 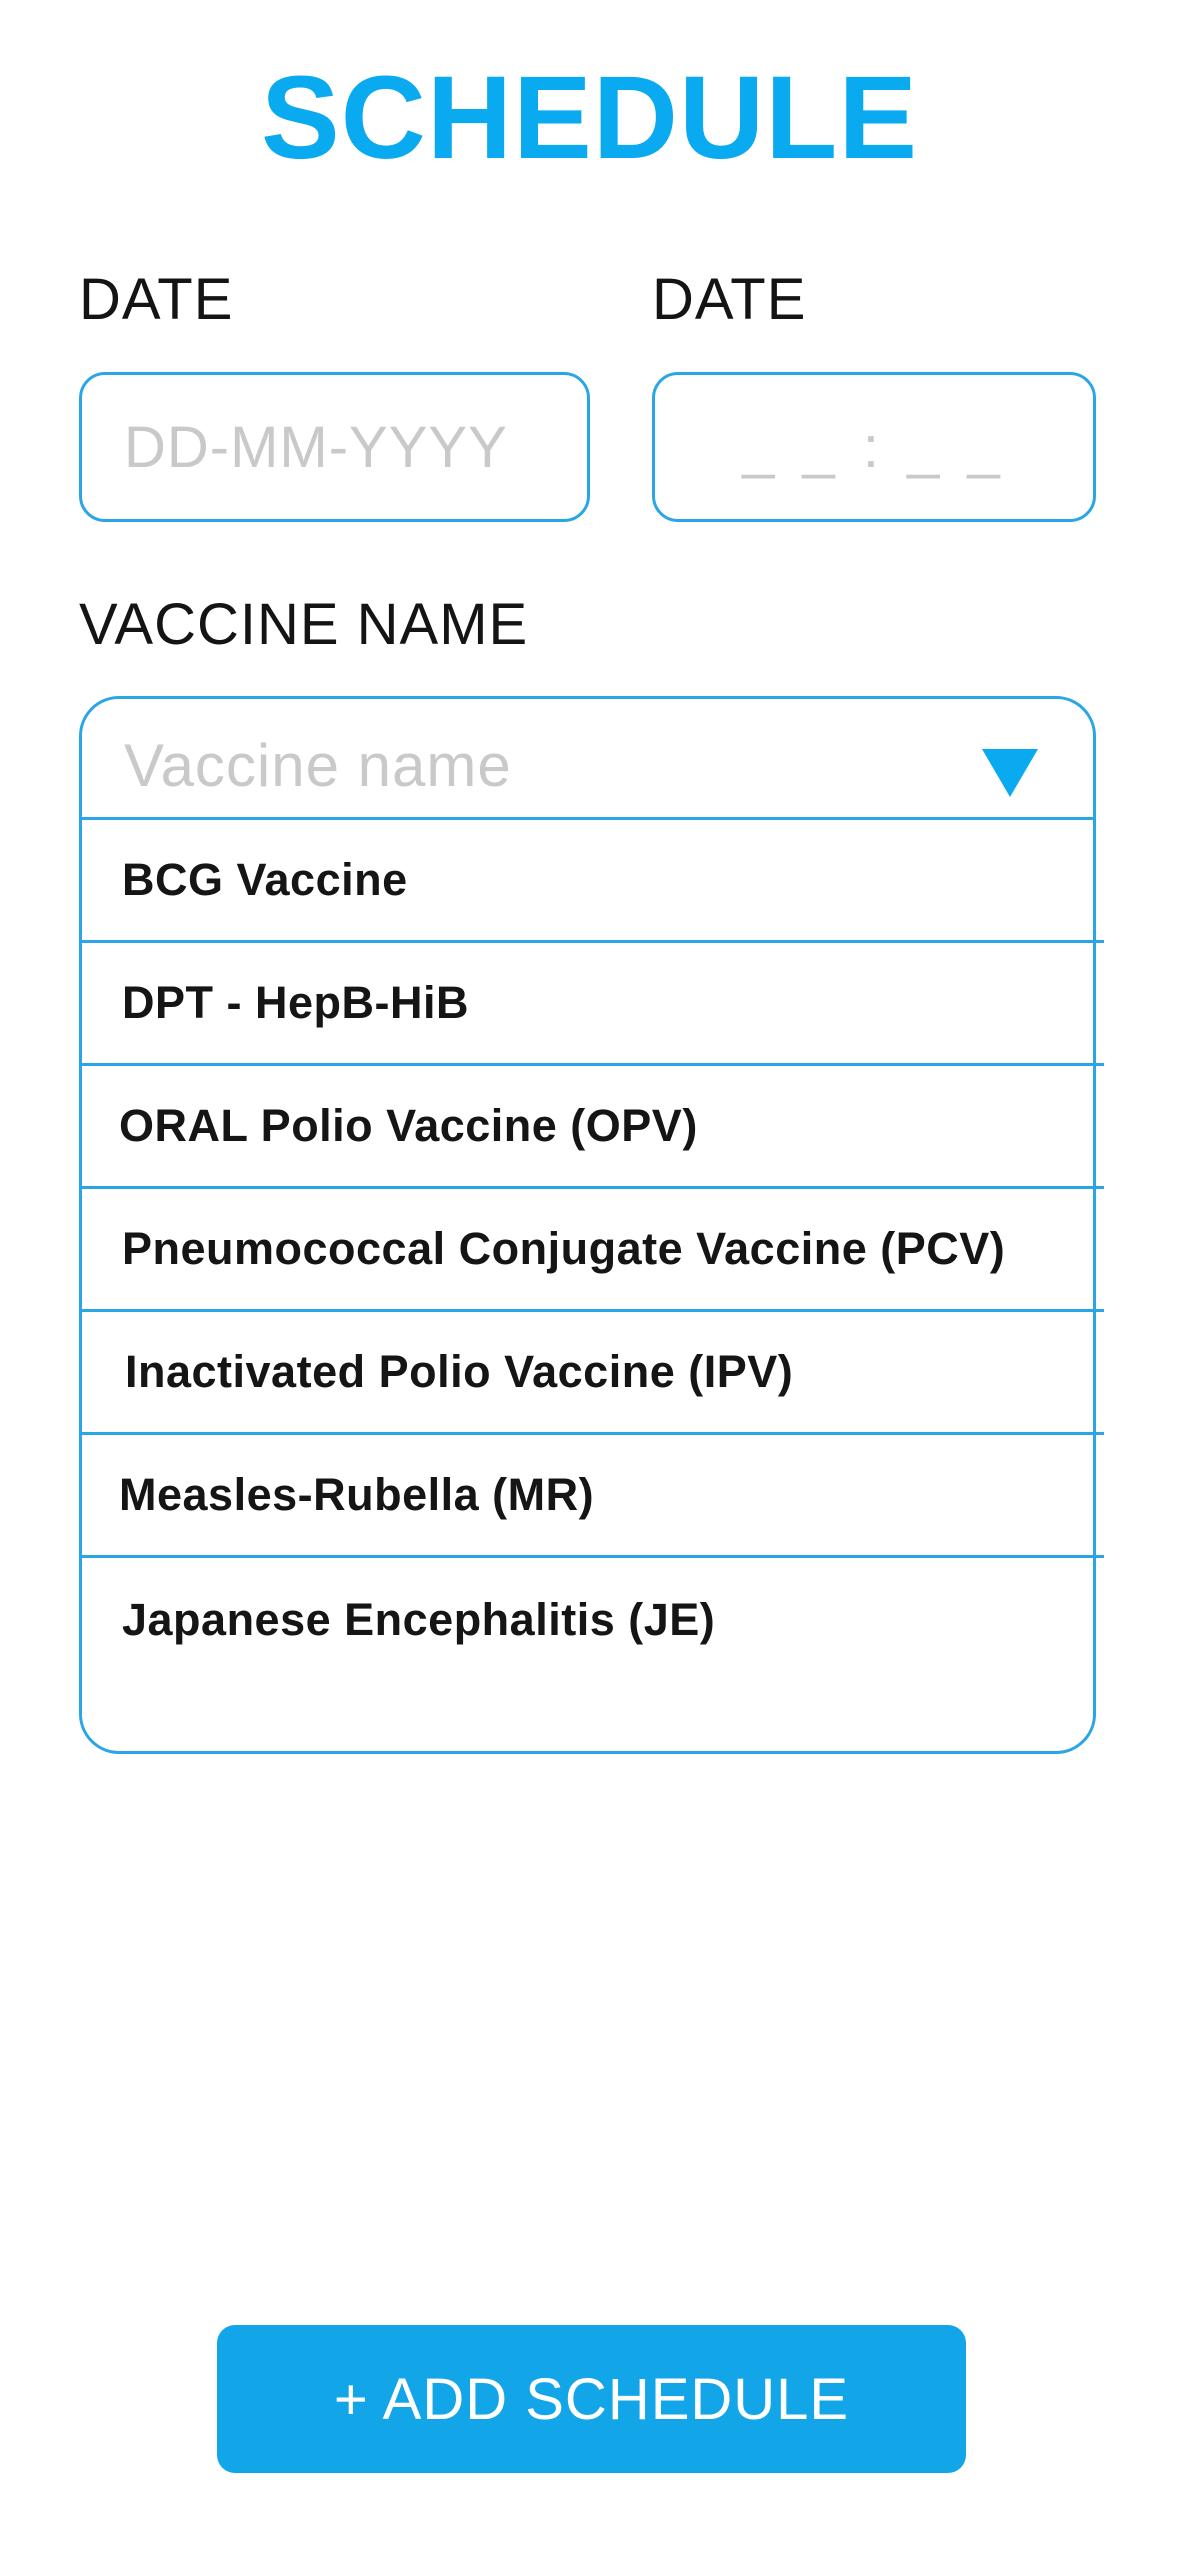 I want to click on time-input: _ _, so click(x=874, y=447).